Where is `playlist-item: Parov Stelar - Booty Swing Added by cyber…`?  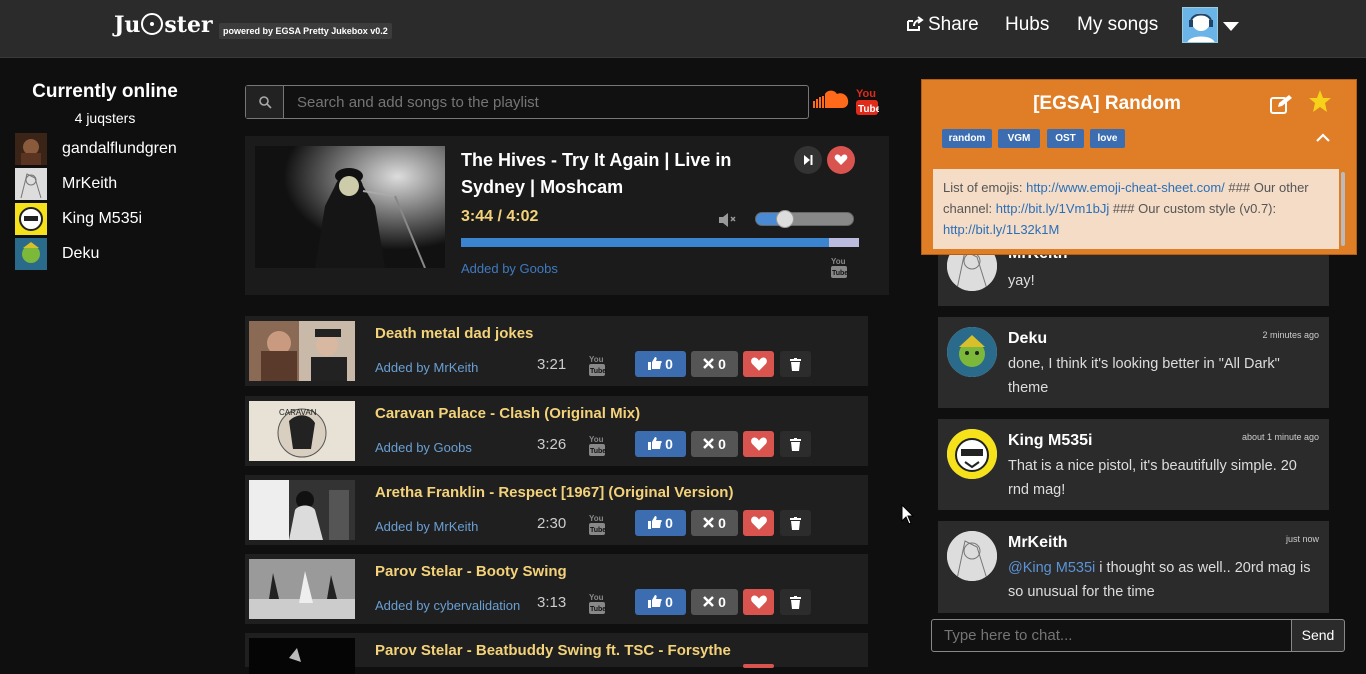 playlist-item: Parov Stelar - Booty Swing Added by cyber… is located at coordinates (556, 589).